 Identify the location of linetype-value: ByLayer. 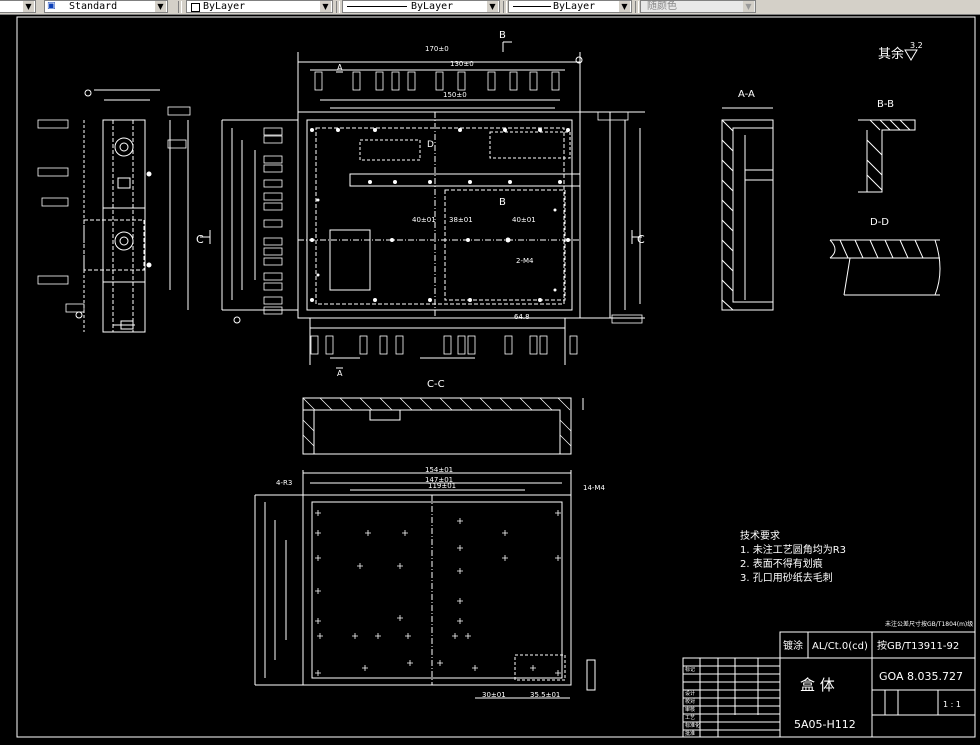
(432, 6).